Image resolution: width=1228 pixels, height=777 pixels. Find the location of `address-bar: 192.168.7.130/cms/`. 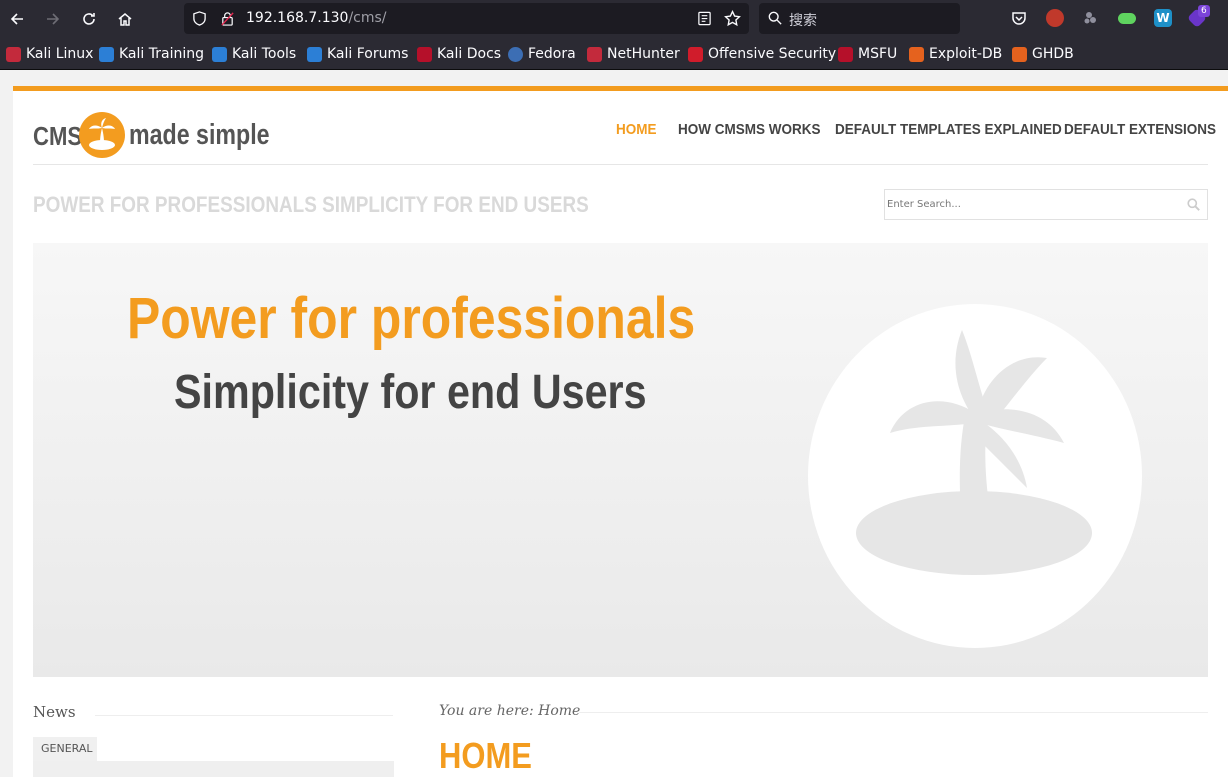

address-bar: 192.168.7.130/cms/ is located at coordinates (466, 18).